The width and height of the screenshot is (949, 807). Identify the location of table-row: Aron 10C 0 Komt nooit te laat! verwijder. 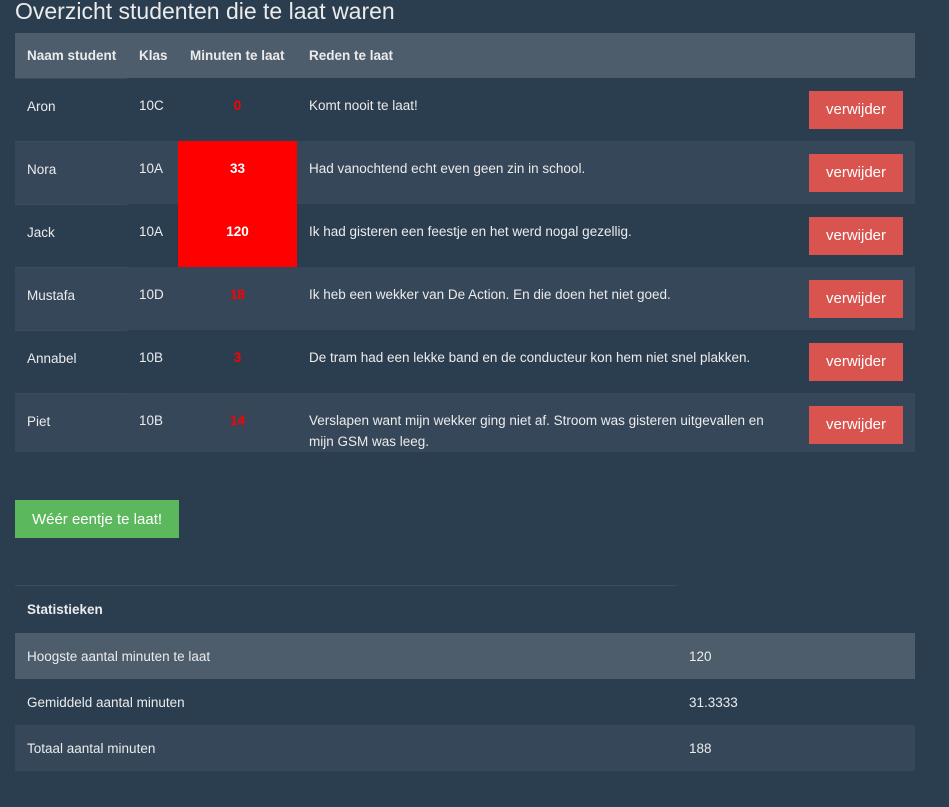
(465, 109).